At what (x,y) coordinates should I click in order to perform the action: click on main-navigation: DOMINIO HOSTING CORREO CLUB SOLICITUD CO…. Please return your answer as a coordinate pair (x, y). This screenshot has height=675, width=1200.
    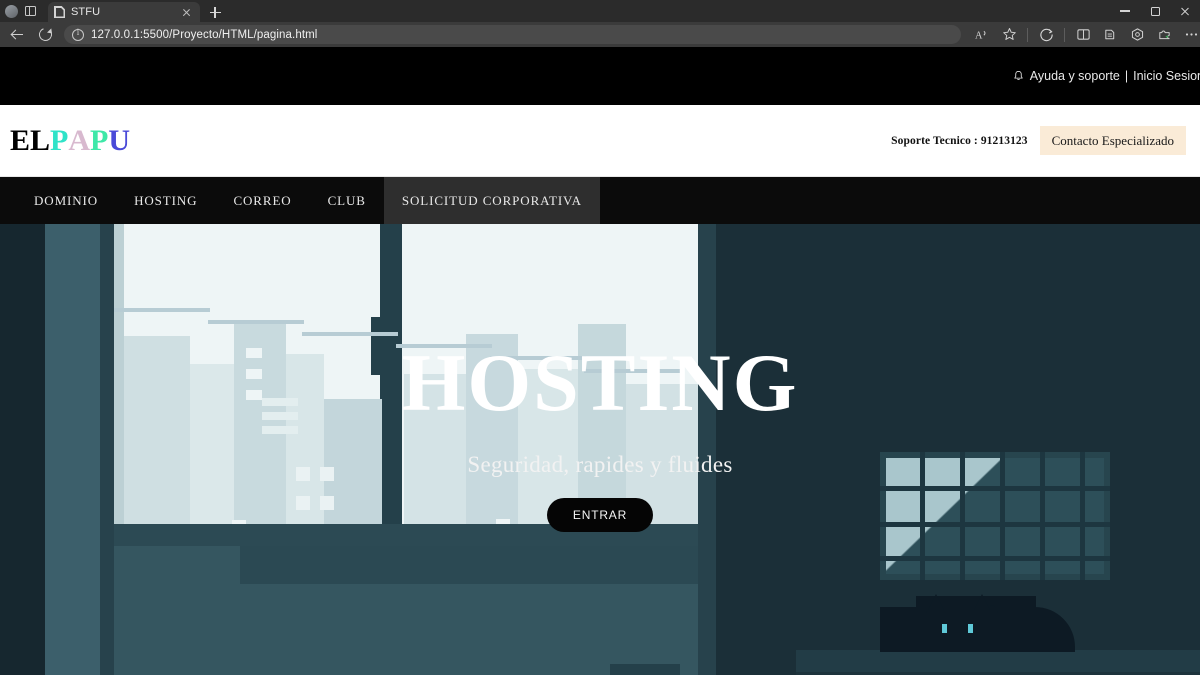
    Looking at the image, I should click on (600, 200).